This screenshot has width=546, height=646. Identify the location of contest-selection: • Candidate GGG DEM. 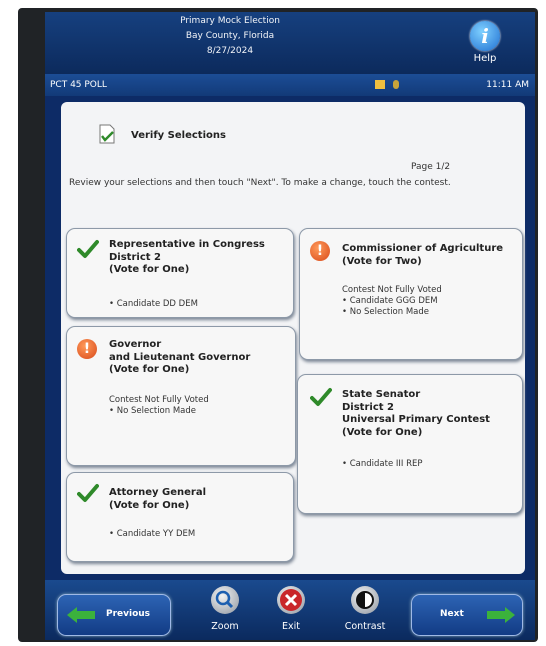
(390, 301).